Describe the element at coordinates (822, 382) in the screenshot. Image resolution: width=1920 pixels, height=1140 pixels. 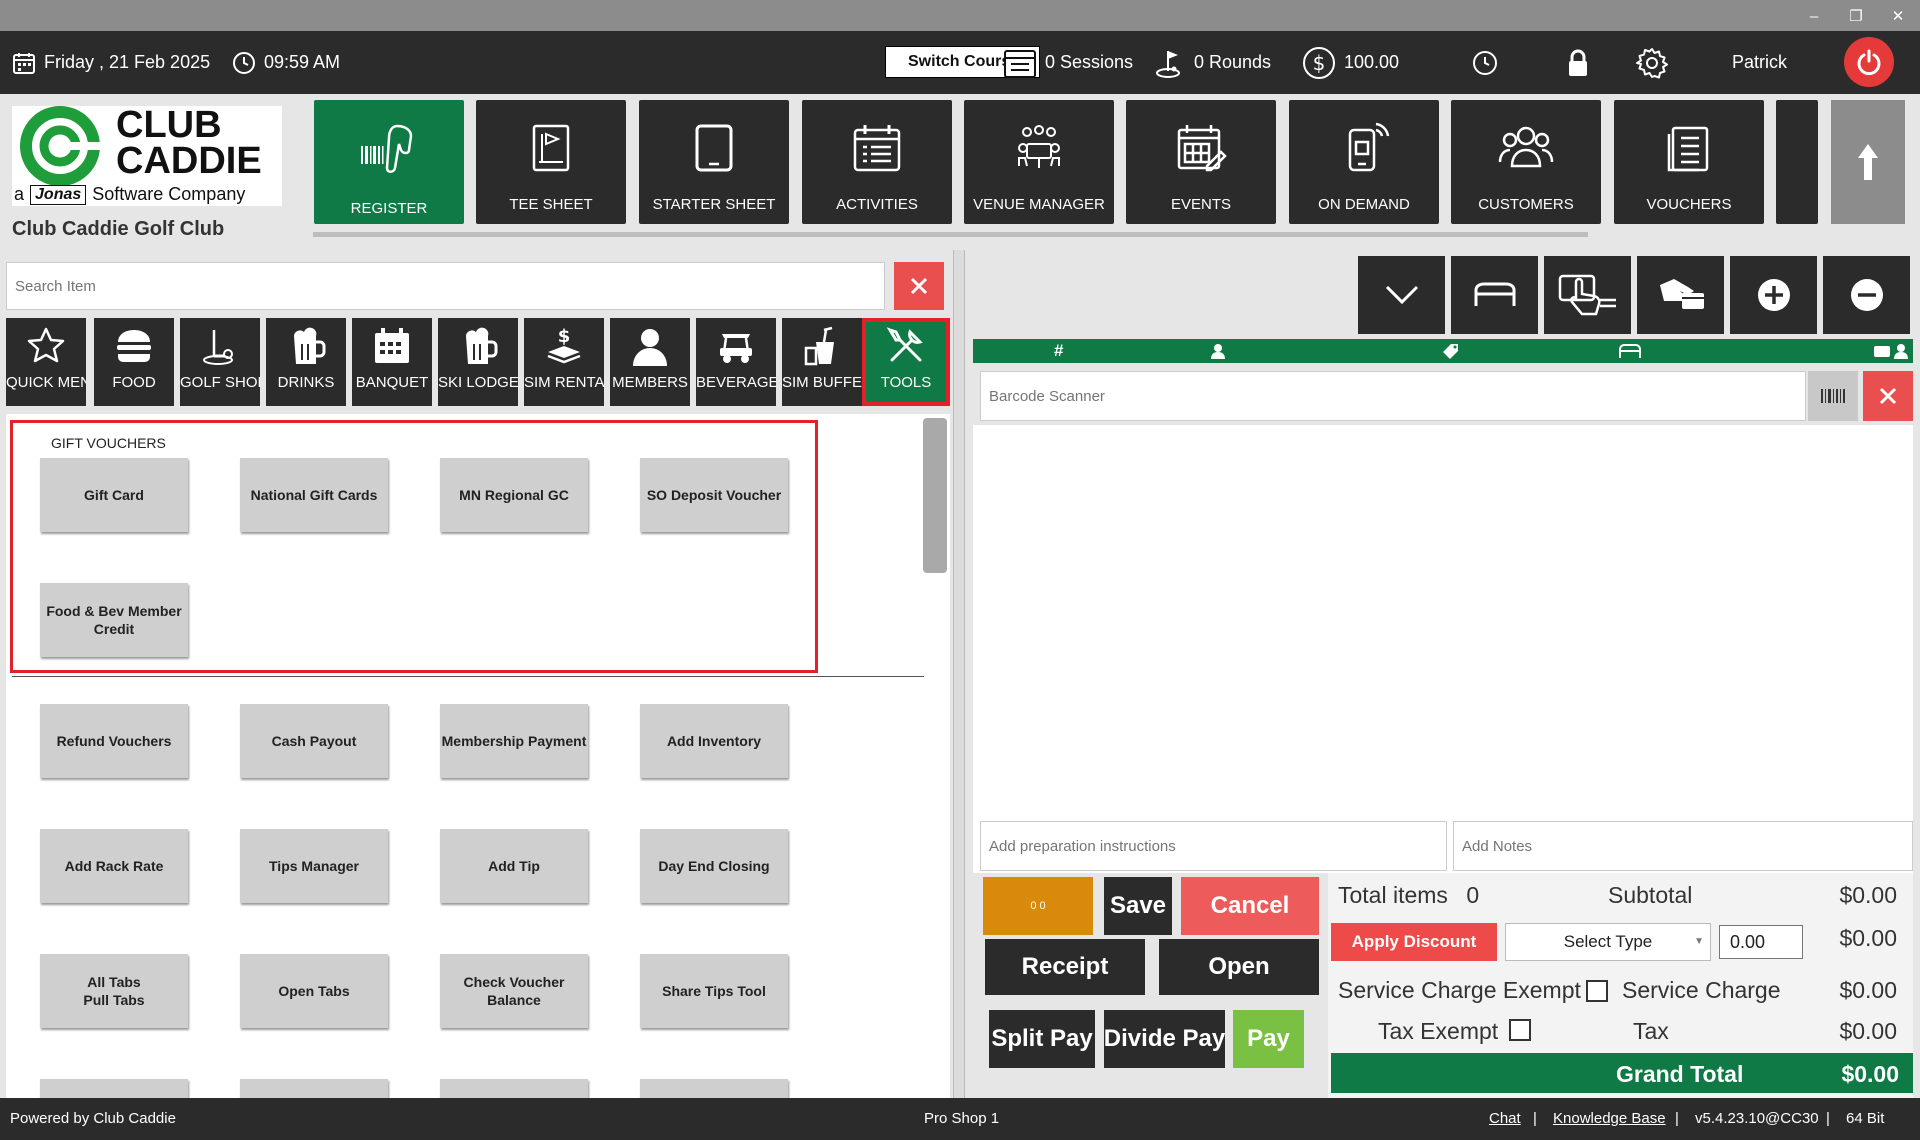
I see `category-label: SIM BUFFET` at that location.